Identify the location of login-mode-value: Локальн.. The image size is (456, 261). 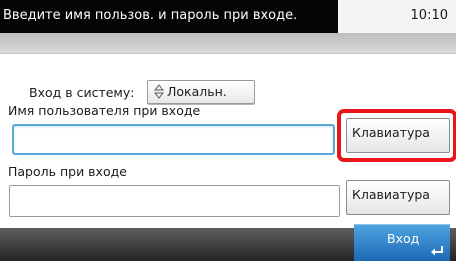
(197, 91).